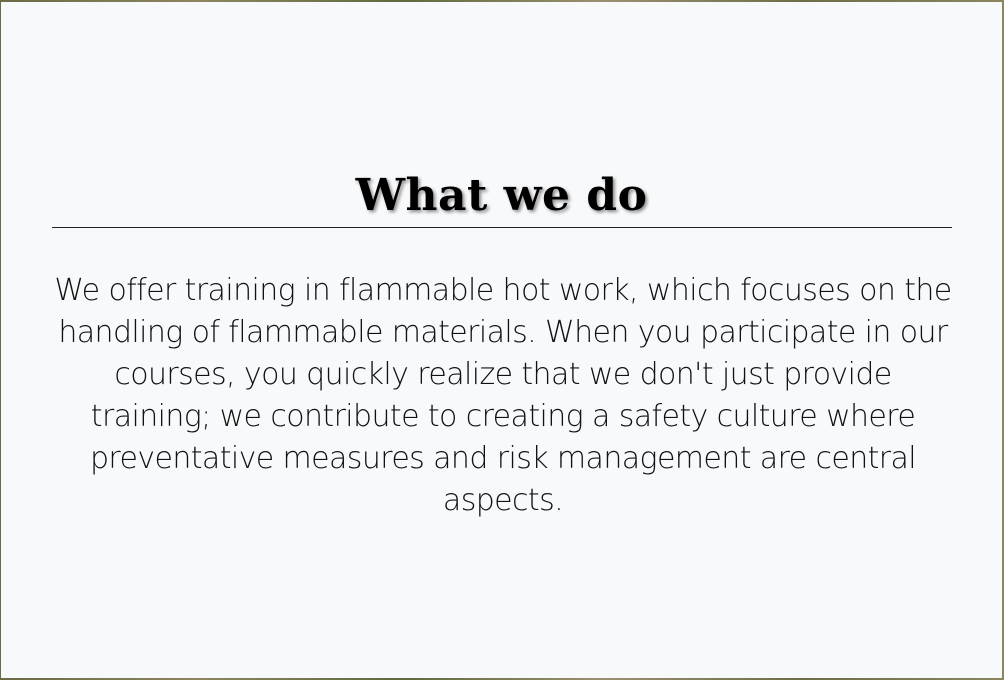 The image size is (1004, 680). Describe the element at coordinates (501, 195) in the screenshot. I see `section-title: What we do` at that location.